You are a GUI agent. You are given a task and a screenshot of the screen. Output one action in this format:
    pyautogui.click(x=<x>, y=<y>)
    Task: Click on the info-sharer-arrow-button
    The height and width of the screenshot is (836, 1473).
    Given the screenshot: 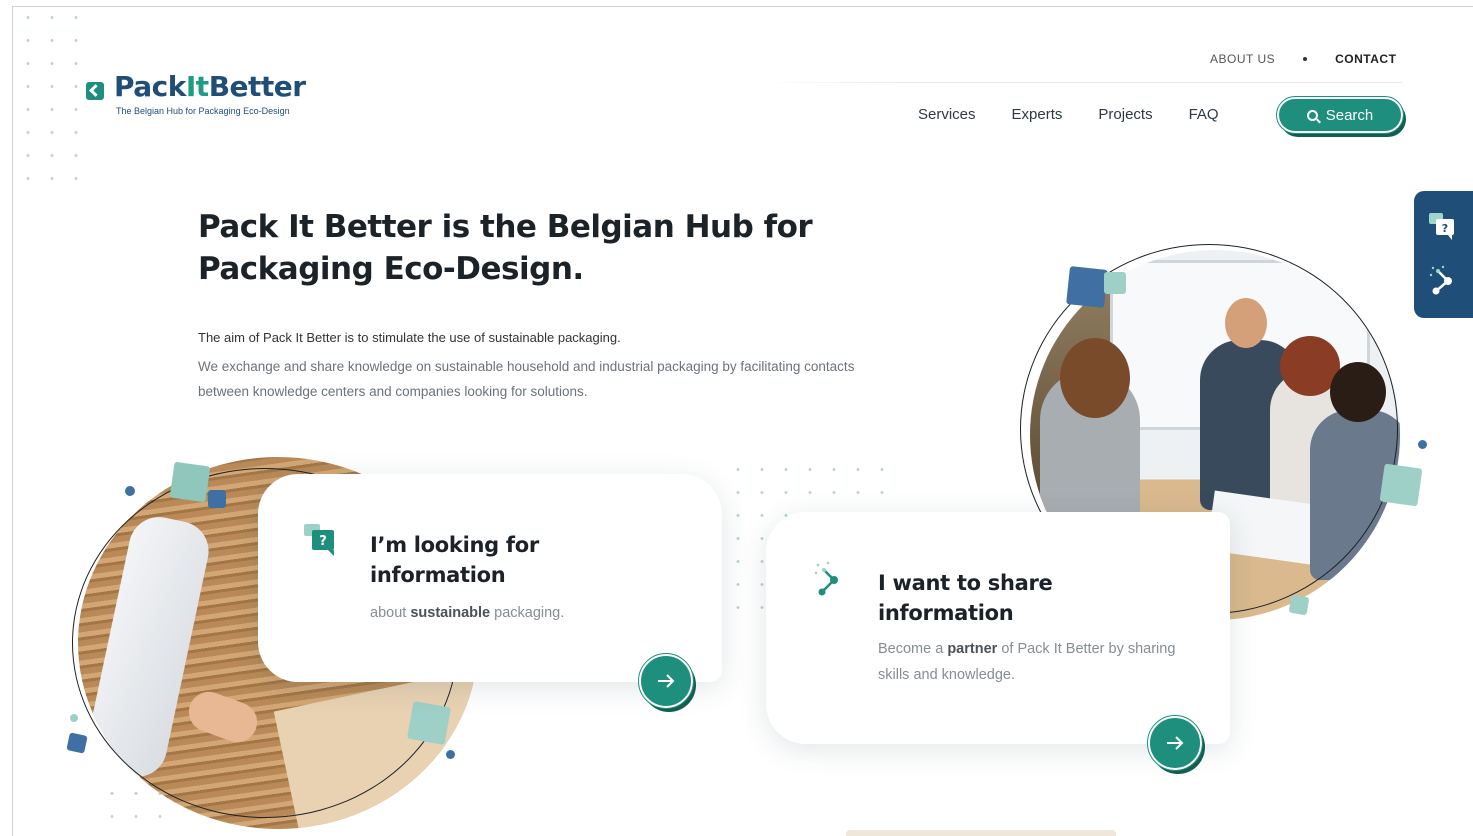 What is the action you would take?
    pyautogui.click(x=1175, y=743)
    